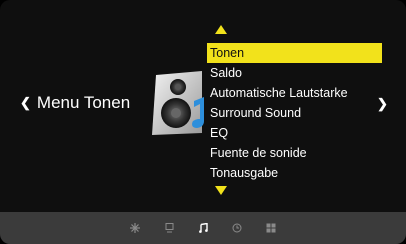 The width and height of the screenshot is (406, 244). Describe the element at coordinates (294, 173) in the screenshot. I see `menu-item-sound-output: Tonausgabe` at that location.